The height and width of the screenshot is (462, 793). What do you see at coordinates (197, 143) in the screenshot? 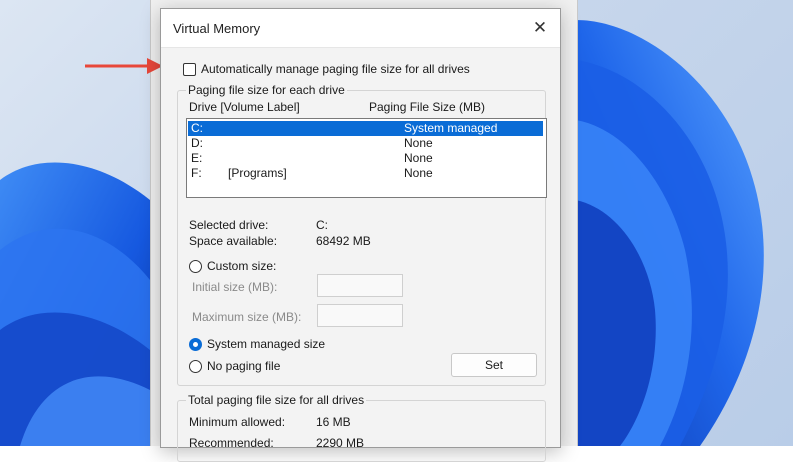
I see `drive-letter: D:` at bounding box center [197, 143].